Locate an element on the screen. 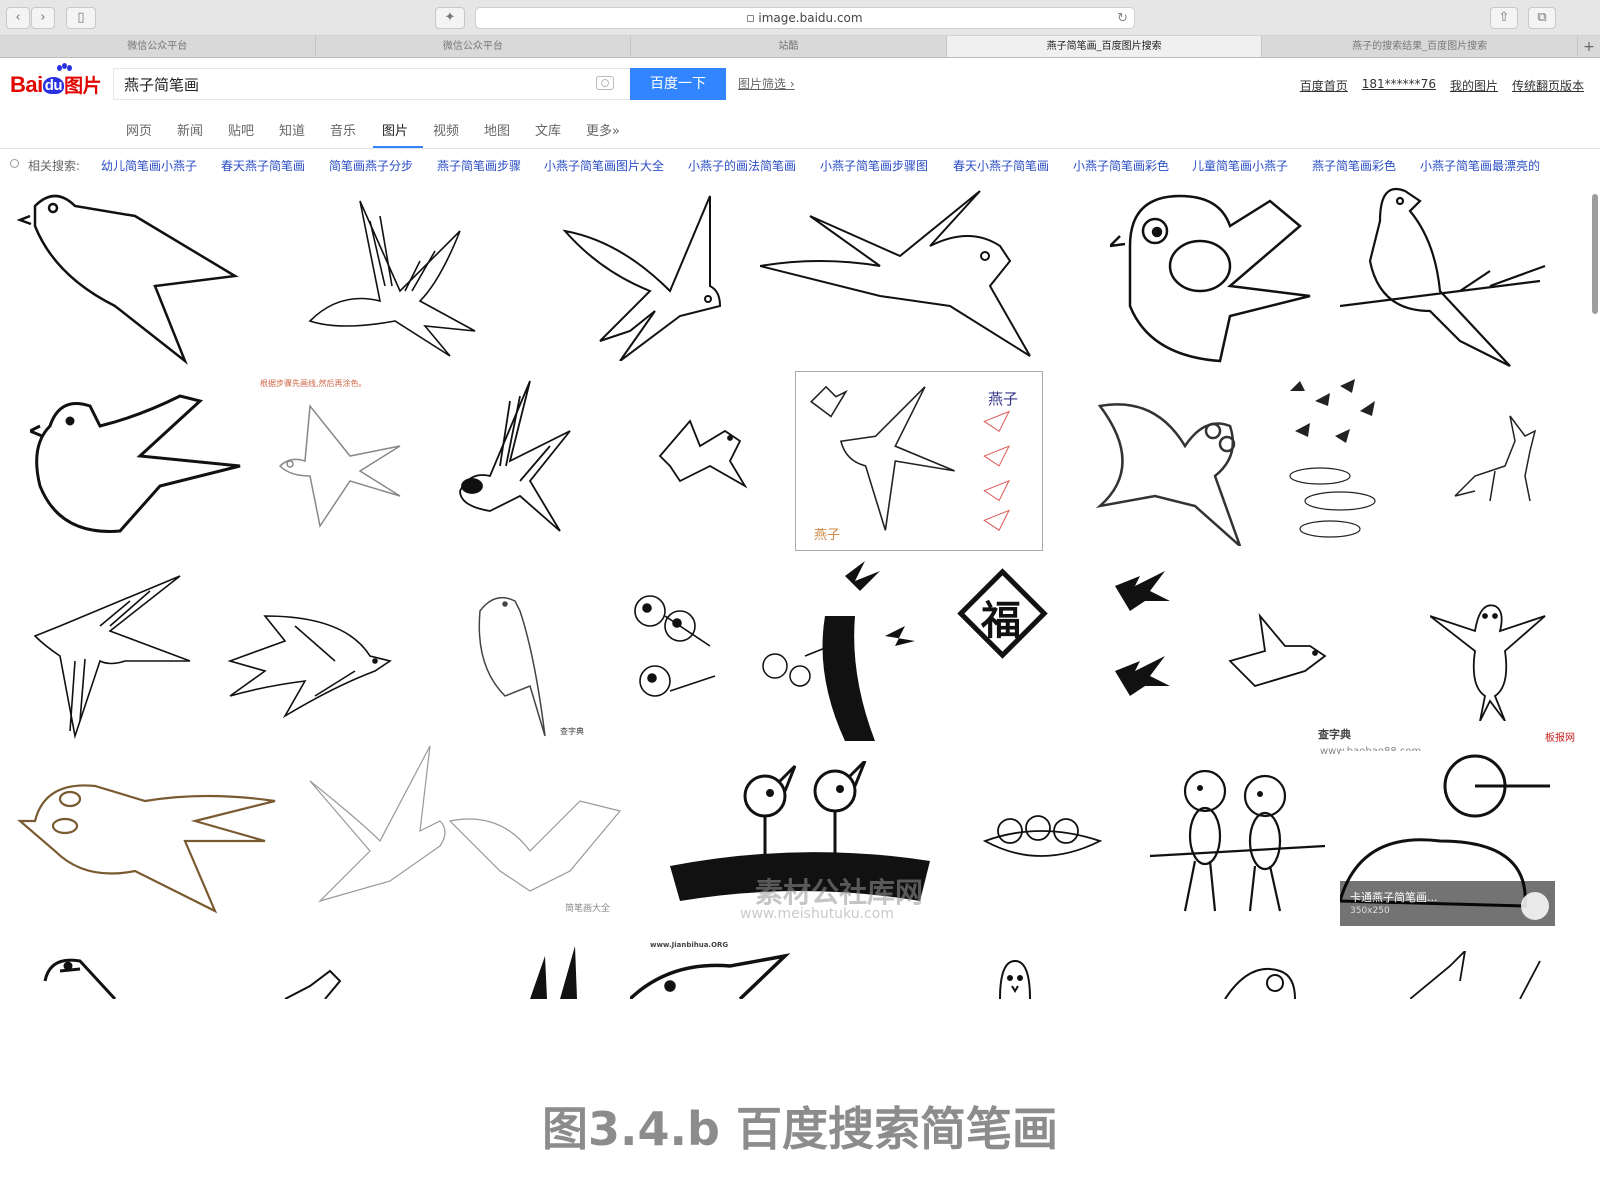 The image size is (1600, 1200). search-button: 百度一下 is located at coordinates (678, 84).